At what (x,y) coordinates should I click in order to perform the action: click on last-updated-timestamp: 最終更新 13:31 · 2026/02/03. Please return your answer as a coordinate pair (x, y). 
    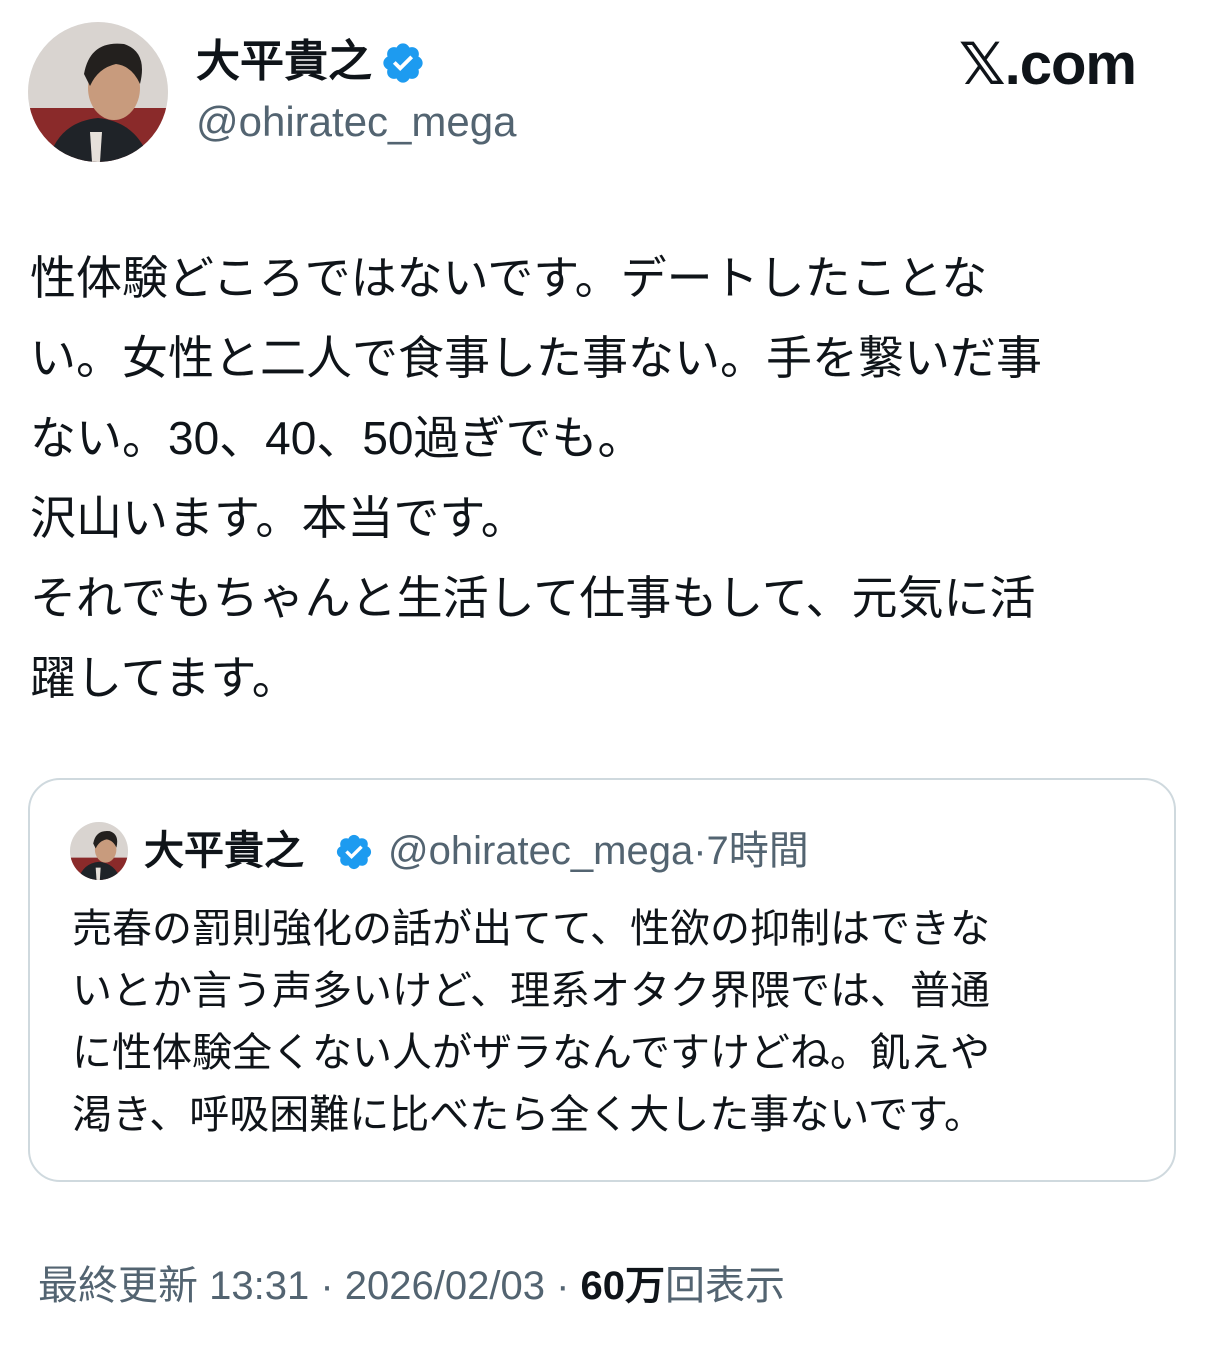
    Looking at the image, I should click on (291, 1286).